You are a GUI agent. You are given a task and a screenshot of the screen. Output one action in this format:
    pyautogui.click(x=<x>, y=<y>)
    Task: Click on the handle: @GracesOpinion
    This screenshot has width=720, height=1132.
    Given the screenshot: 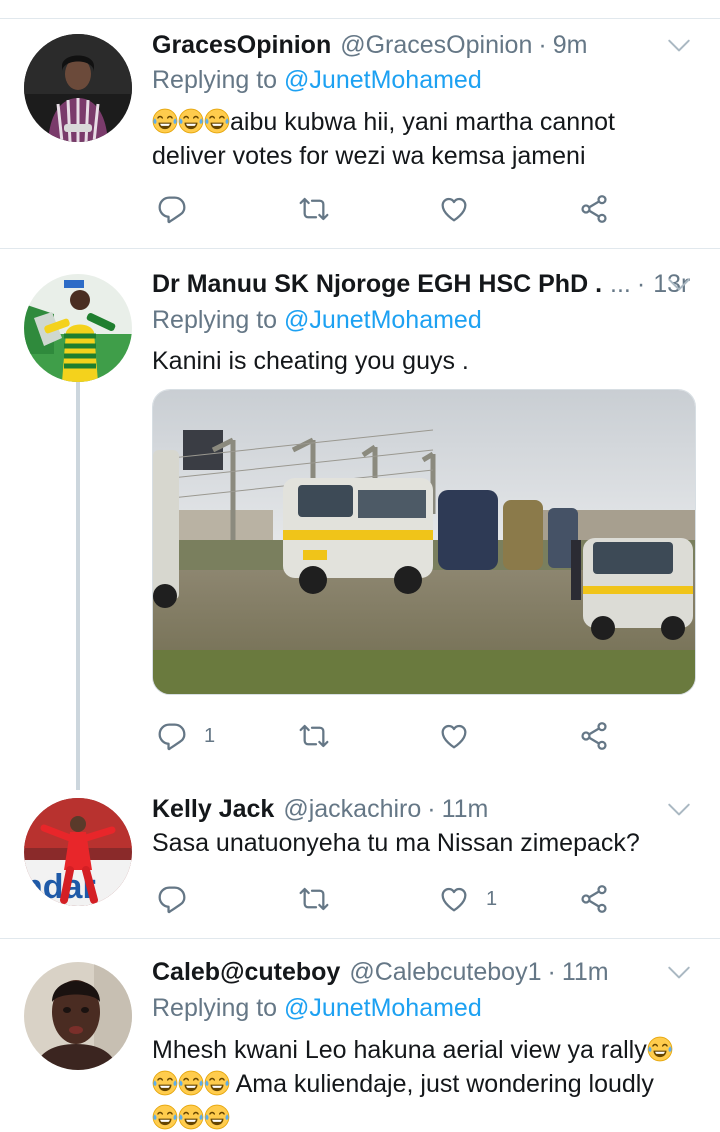 What is the action you would take?
    pyautogui.click(x=436, y=45)
    